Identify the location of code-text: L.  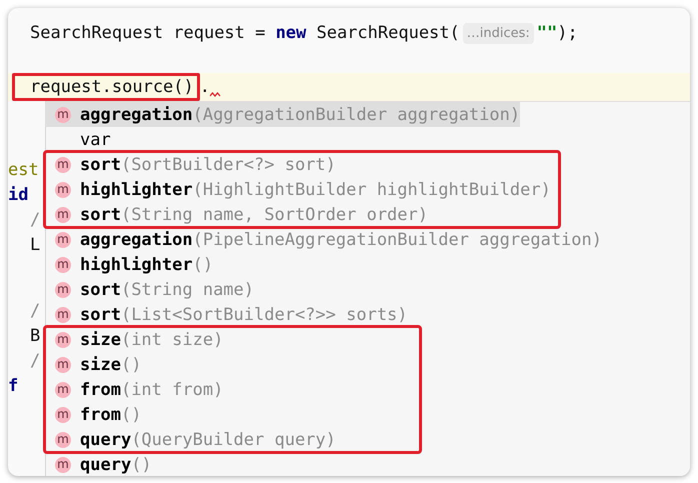
(35, 245).